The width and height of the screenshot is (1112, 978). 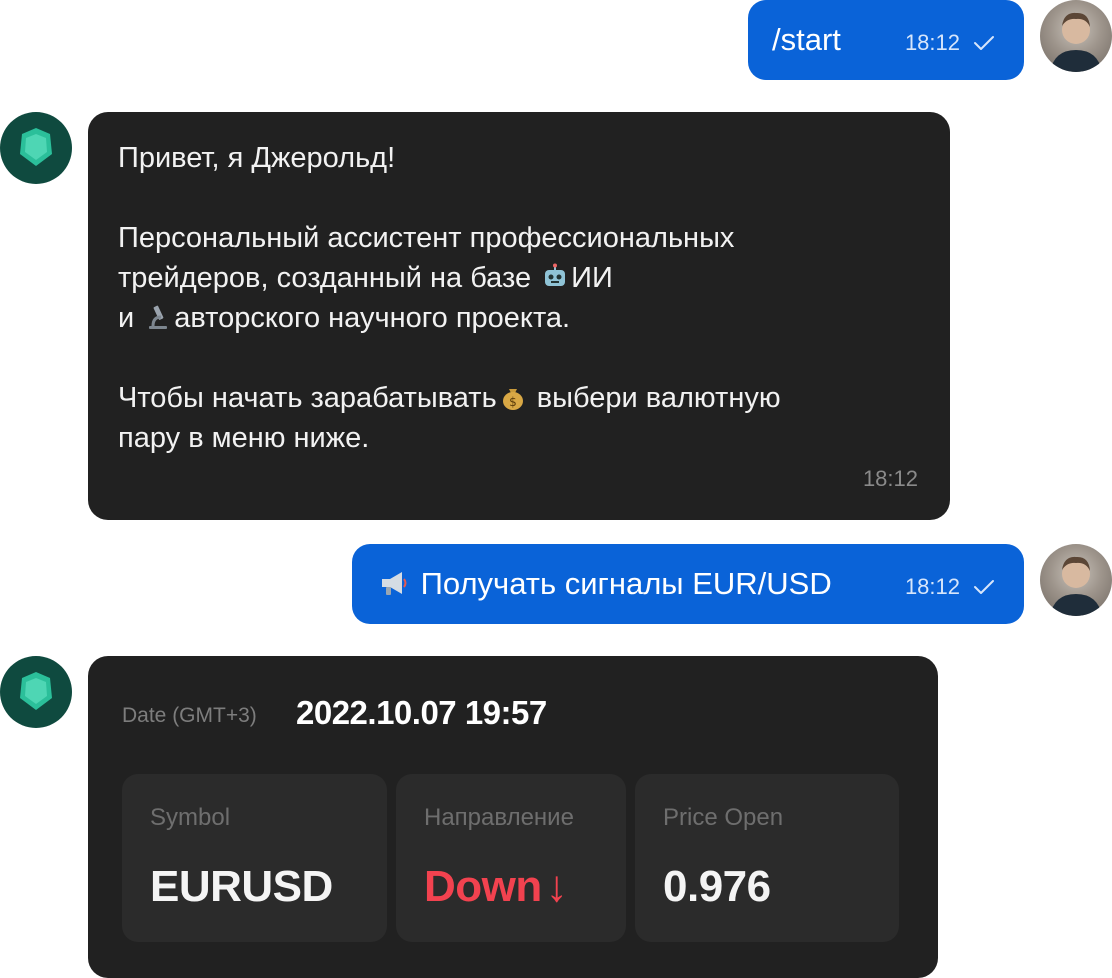 What do you see at coordinates (499, 817) in the screenshot?
I see `card-label: Направление` at bounding box center [499, 817].